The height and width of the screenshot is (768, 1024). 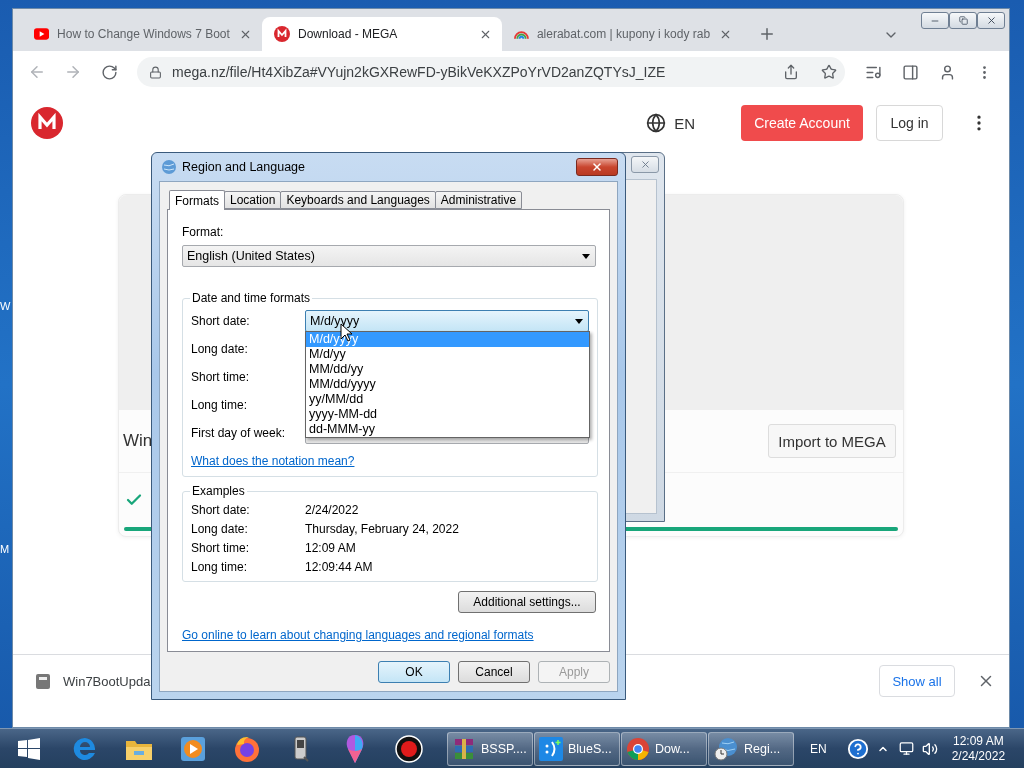 I want to click on dialog-tab: Formats, so click(x=197, y=200).